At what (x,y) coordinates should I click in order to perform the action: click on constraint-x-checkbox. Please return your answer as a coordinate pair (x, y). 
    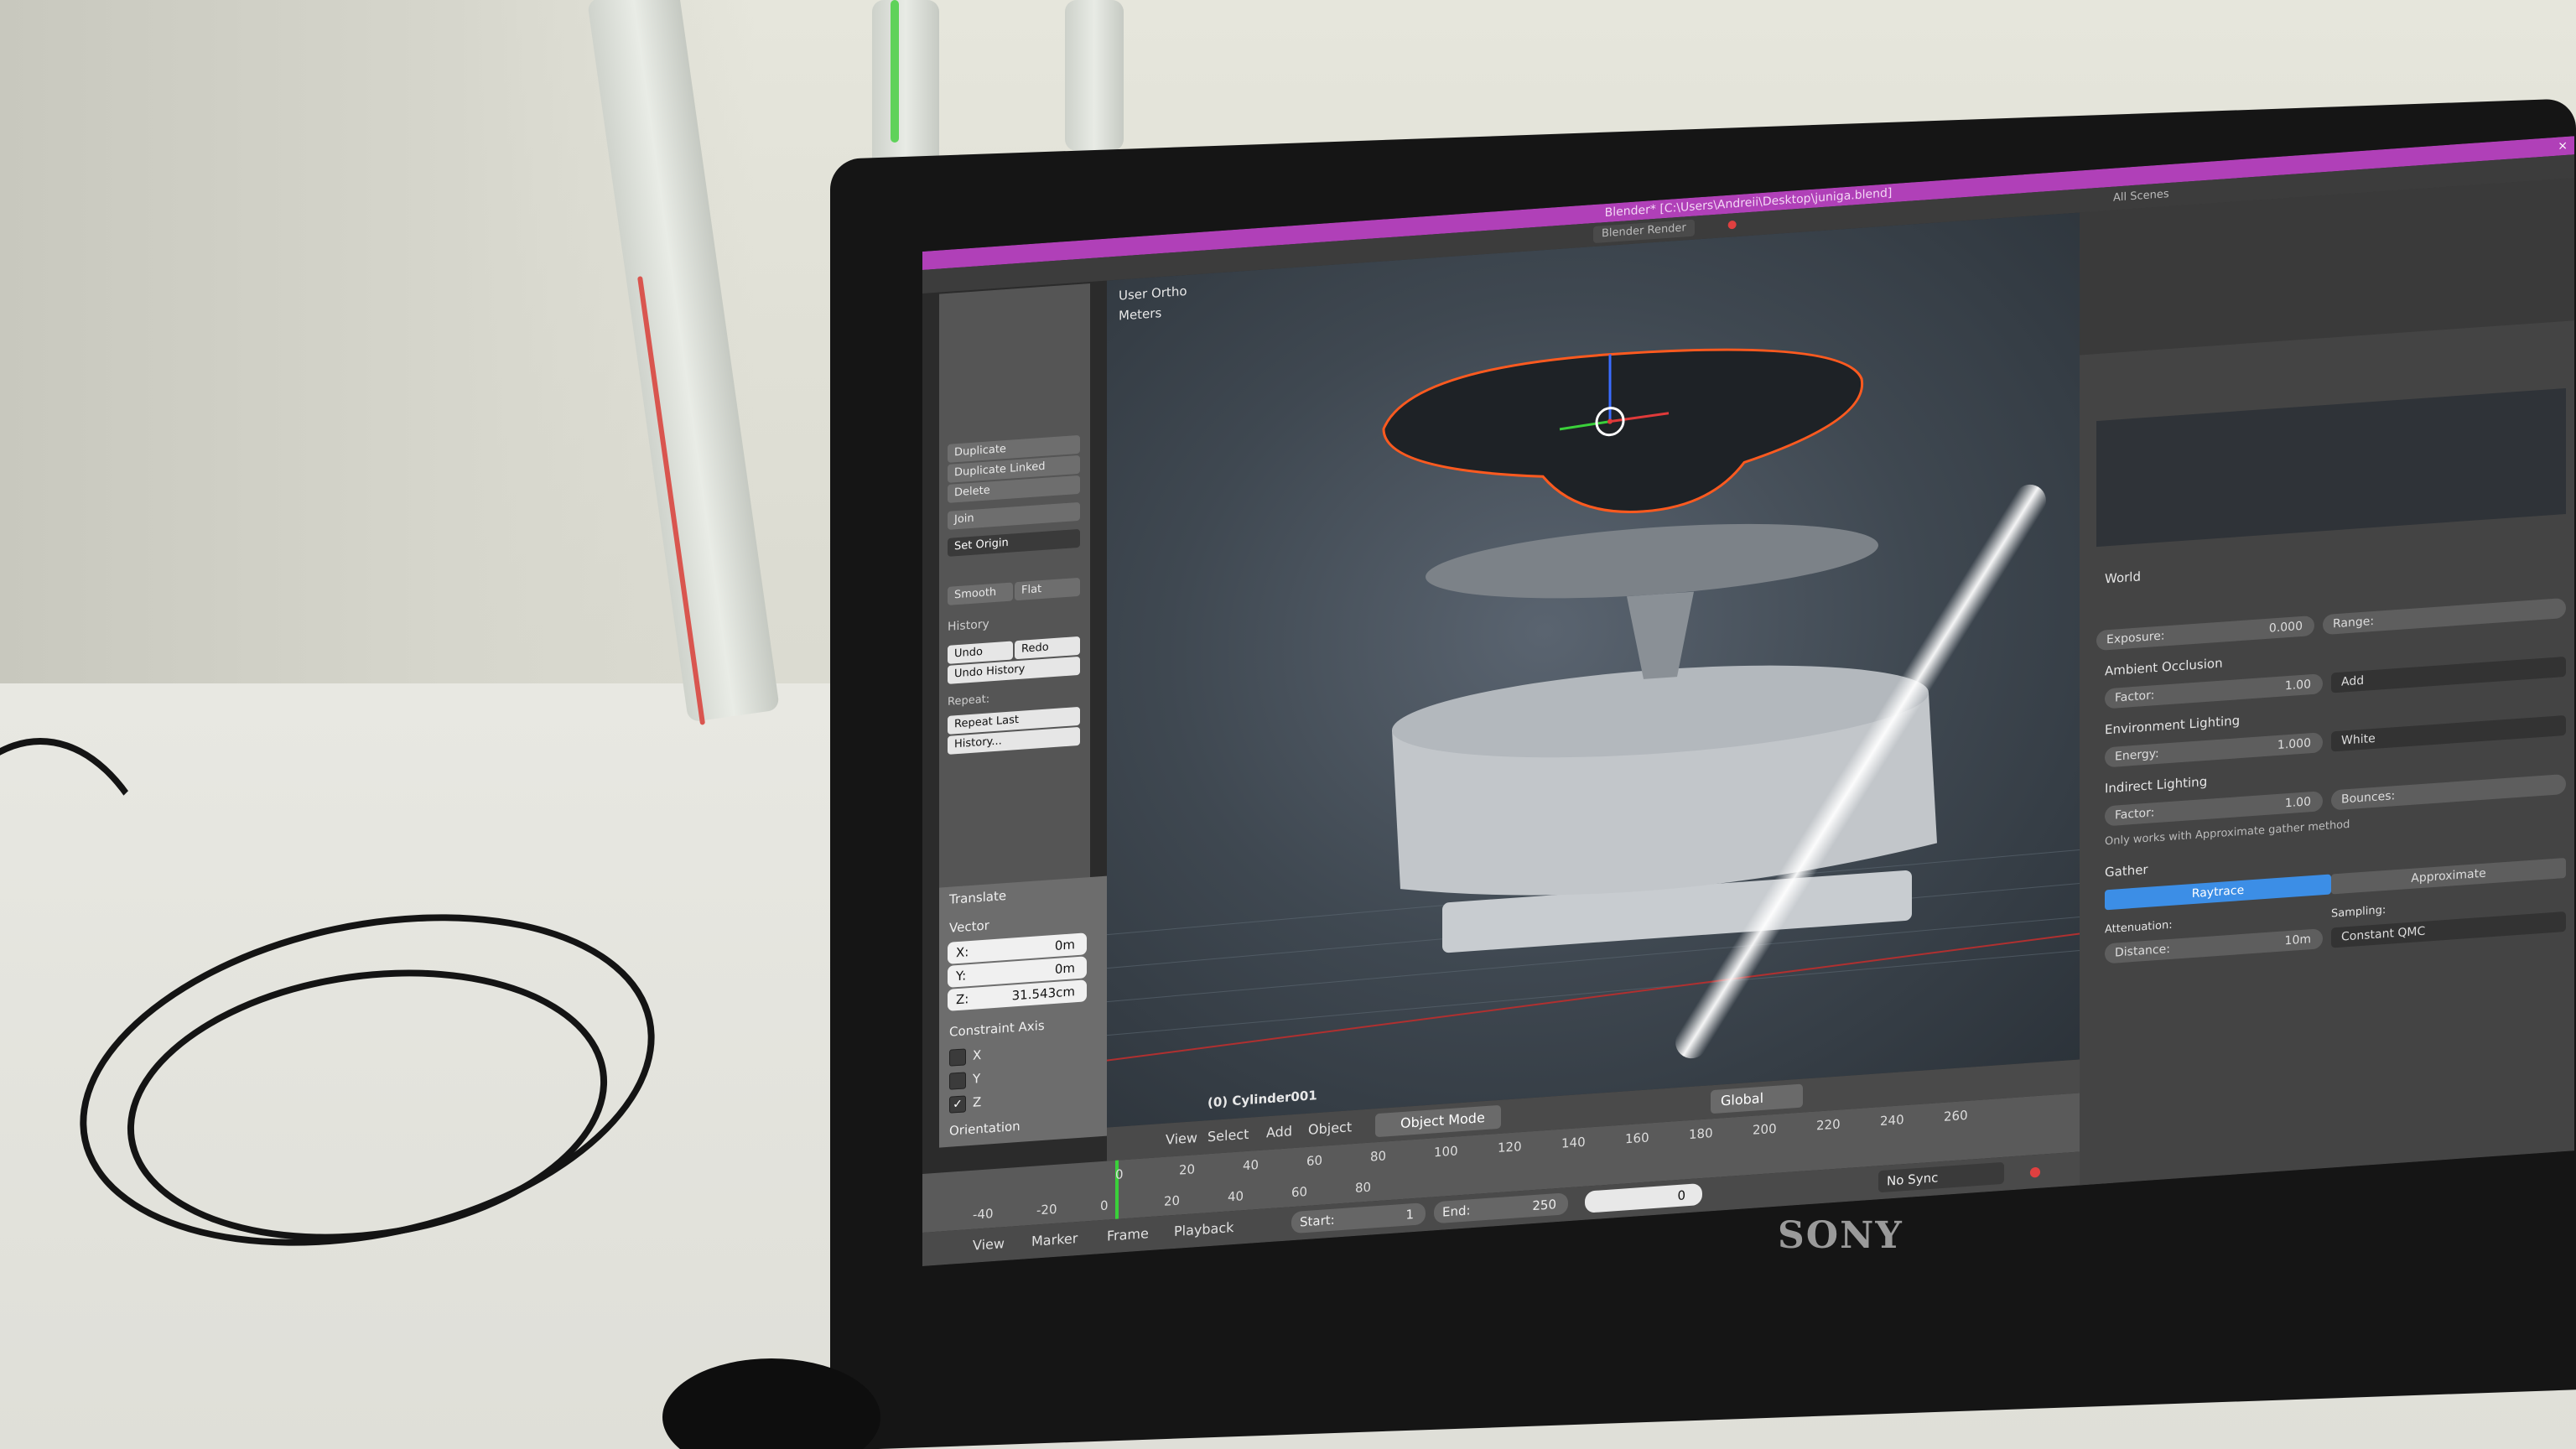
    Looking at the image, I should click on (957, 1057).